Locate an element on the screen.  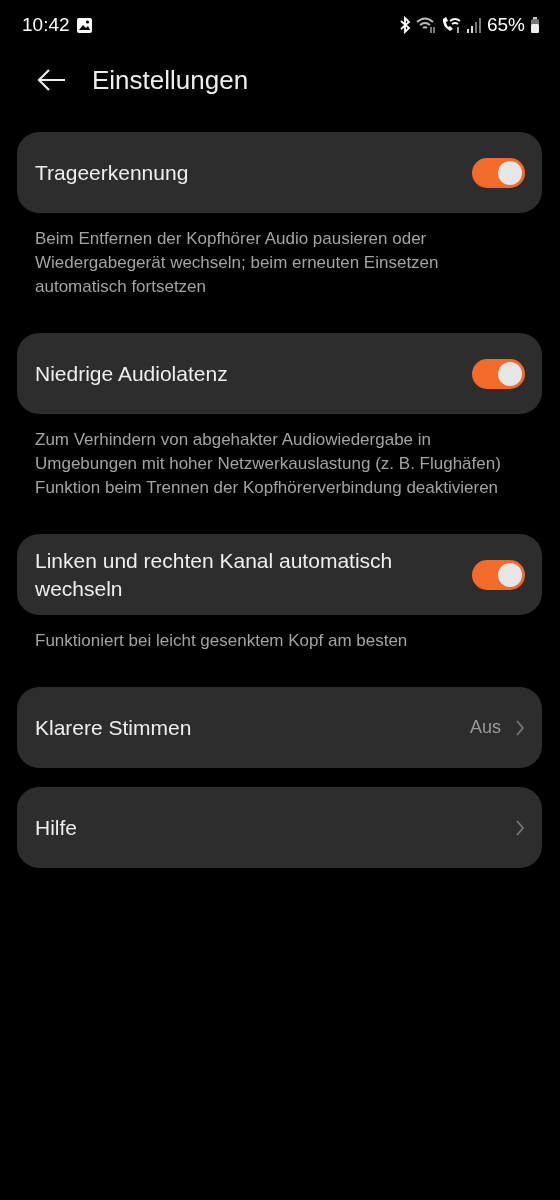
setting-label: Trageerkennung is located at coordinates (112, 172).